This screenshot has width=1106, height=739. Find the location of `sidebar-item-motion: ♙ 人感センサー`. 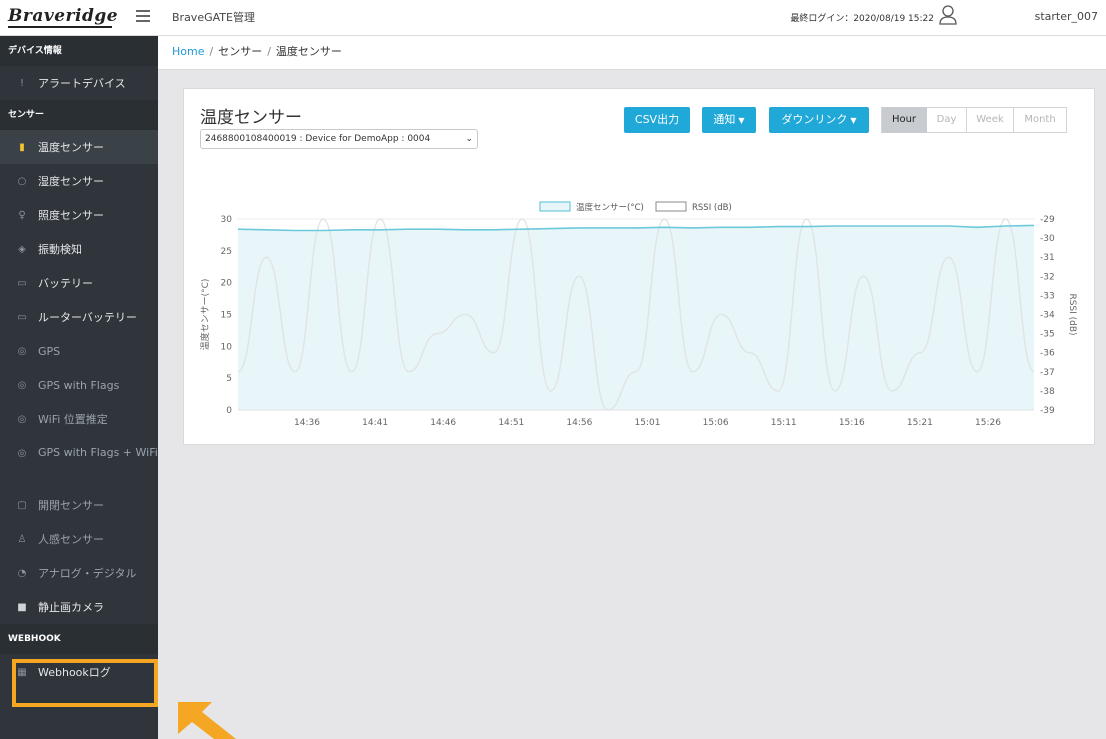

sidebar-item-motion: ♙ 人感センサー is located at coordinates (79, 539).